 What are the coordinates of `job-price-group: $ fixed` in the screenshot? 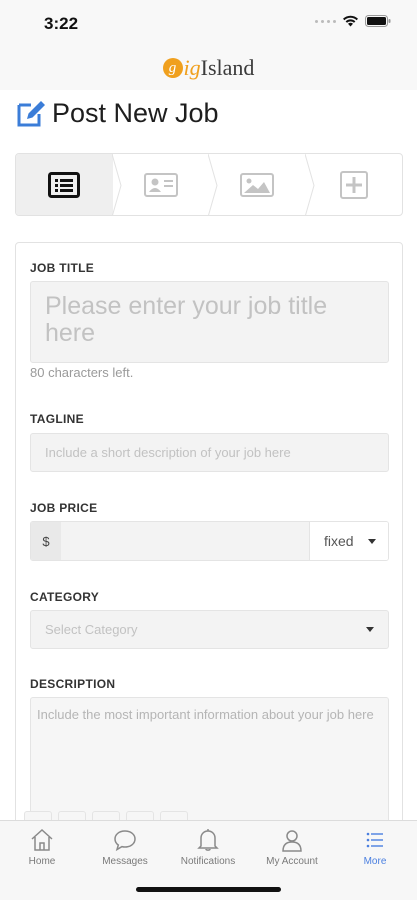 It's located at (209, 541).